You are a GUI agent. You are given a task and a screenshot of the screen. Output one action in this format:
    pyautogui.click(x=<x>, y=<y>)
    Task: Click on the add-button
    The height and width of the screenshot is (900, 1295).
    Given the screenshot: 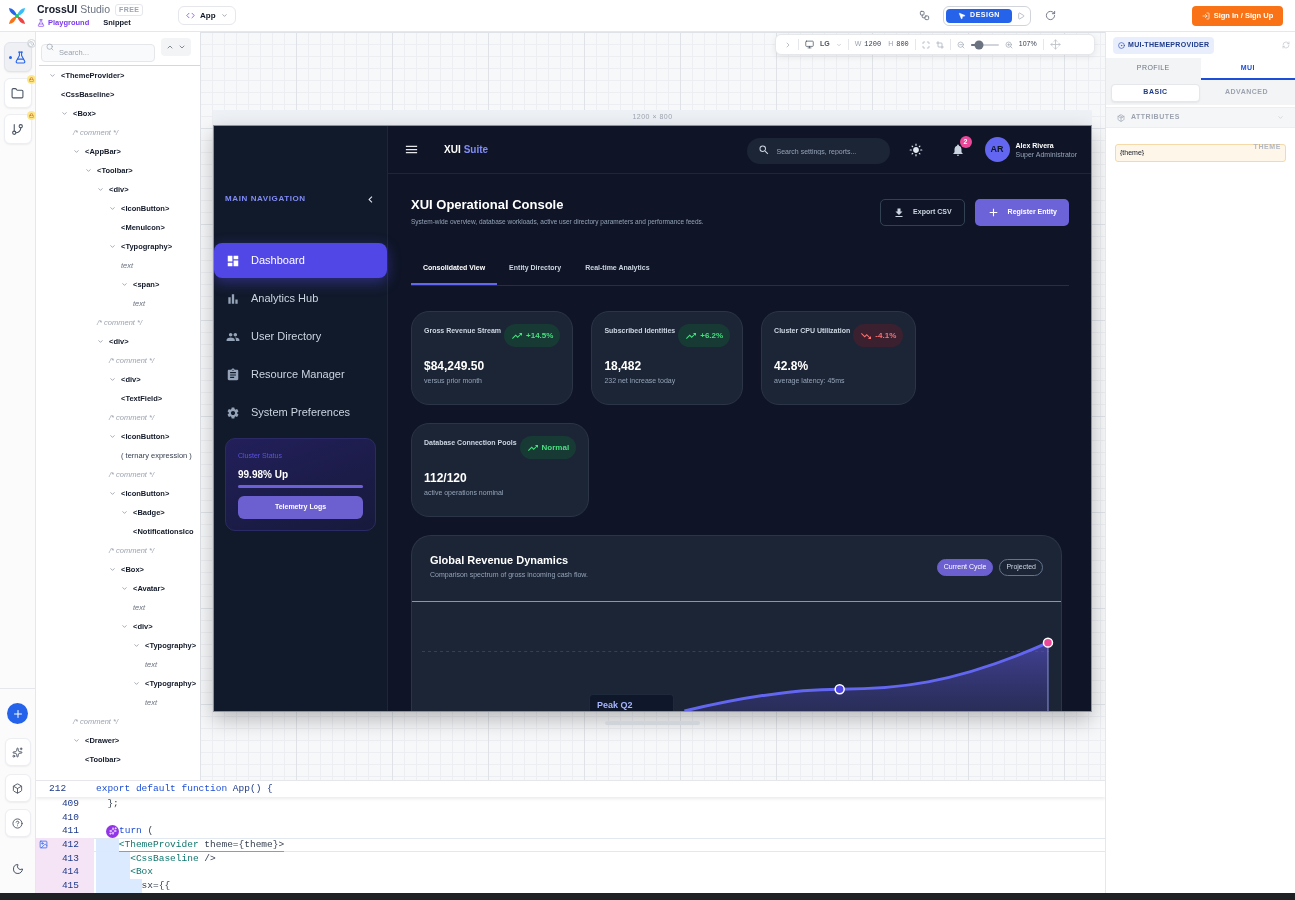 What is the action you would take?
    pyautogui.click(x=17, y=713)
    